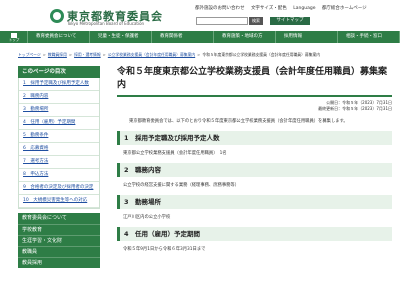 This screenshot has width=400, height=300. What do you see at coordinates (59, 72) in the screenshot?
I see `toc-heading: このページの目次` at bounding box center [59, 72].